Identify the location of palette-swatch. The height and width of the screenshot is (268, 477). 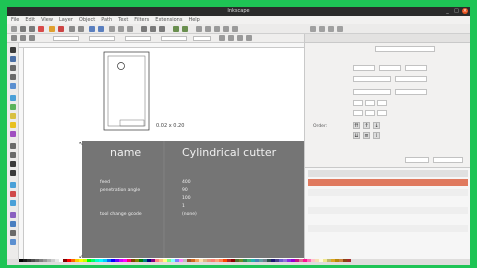
(349, 260).